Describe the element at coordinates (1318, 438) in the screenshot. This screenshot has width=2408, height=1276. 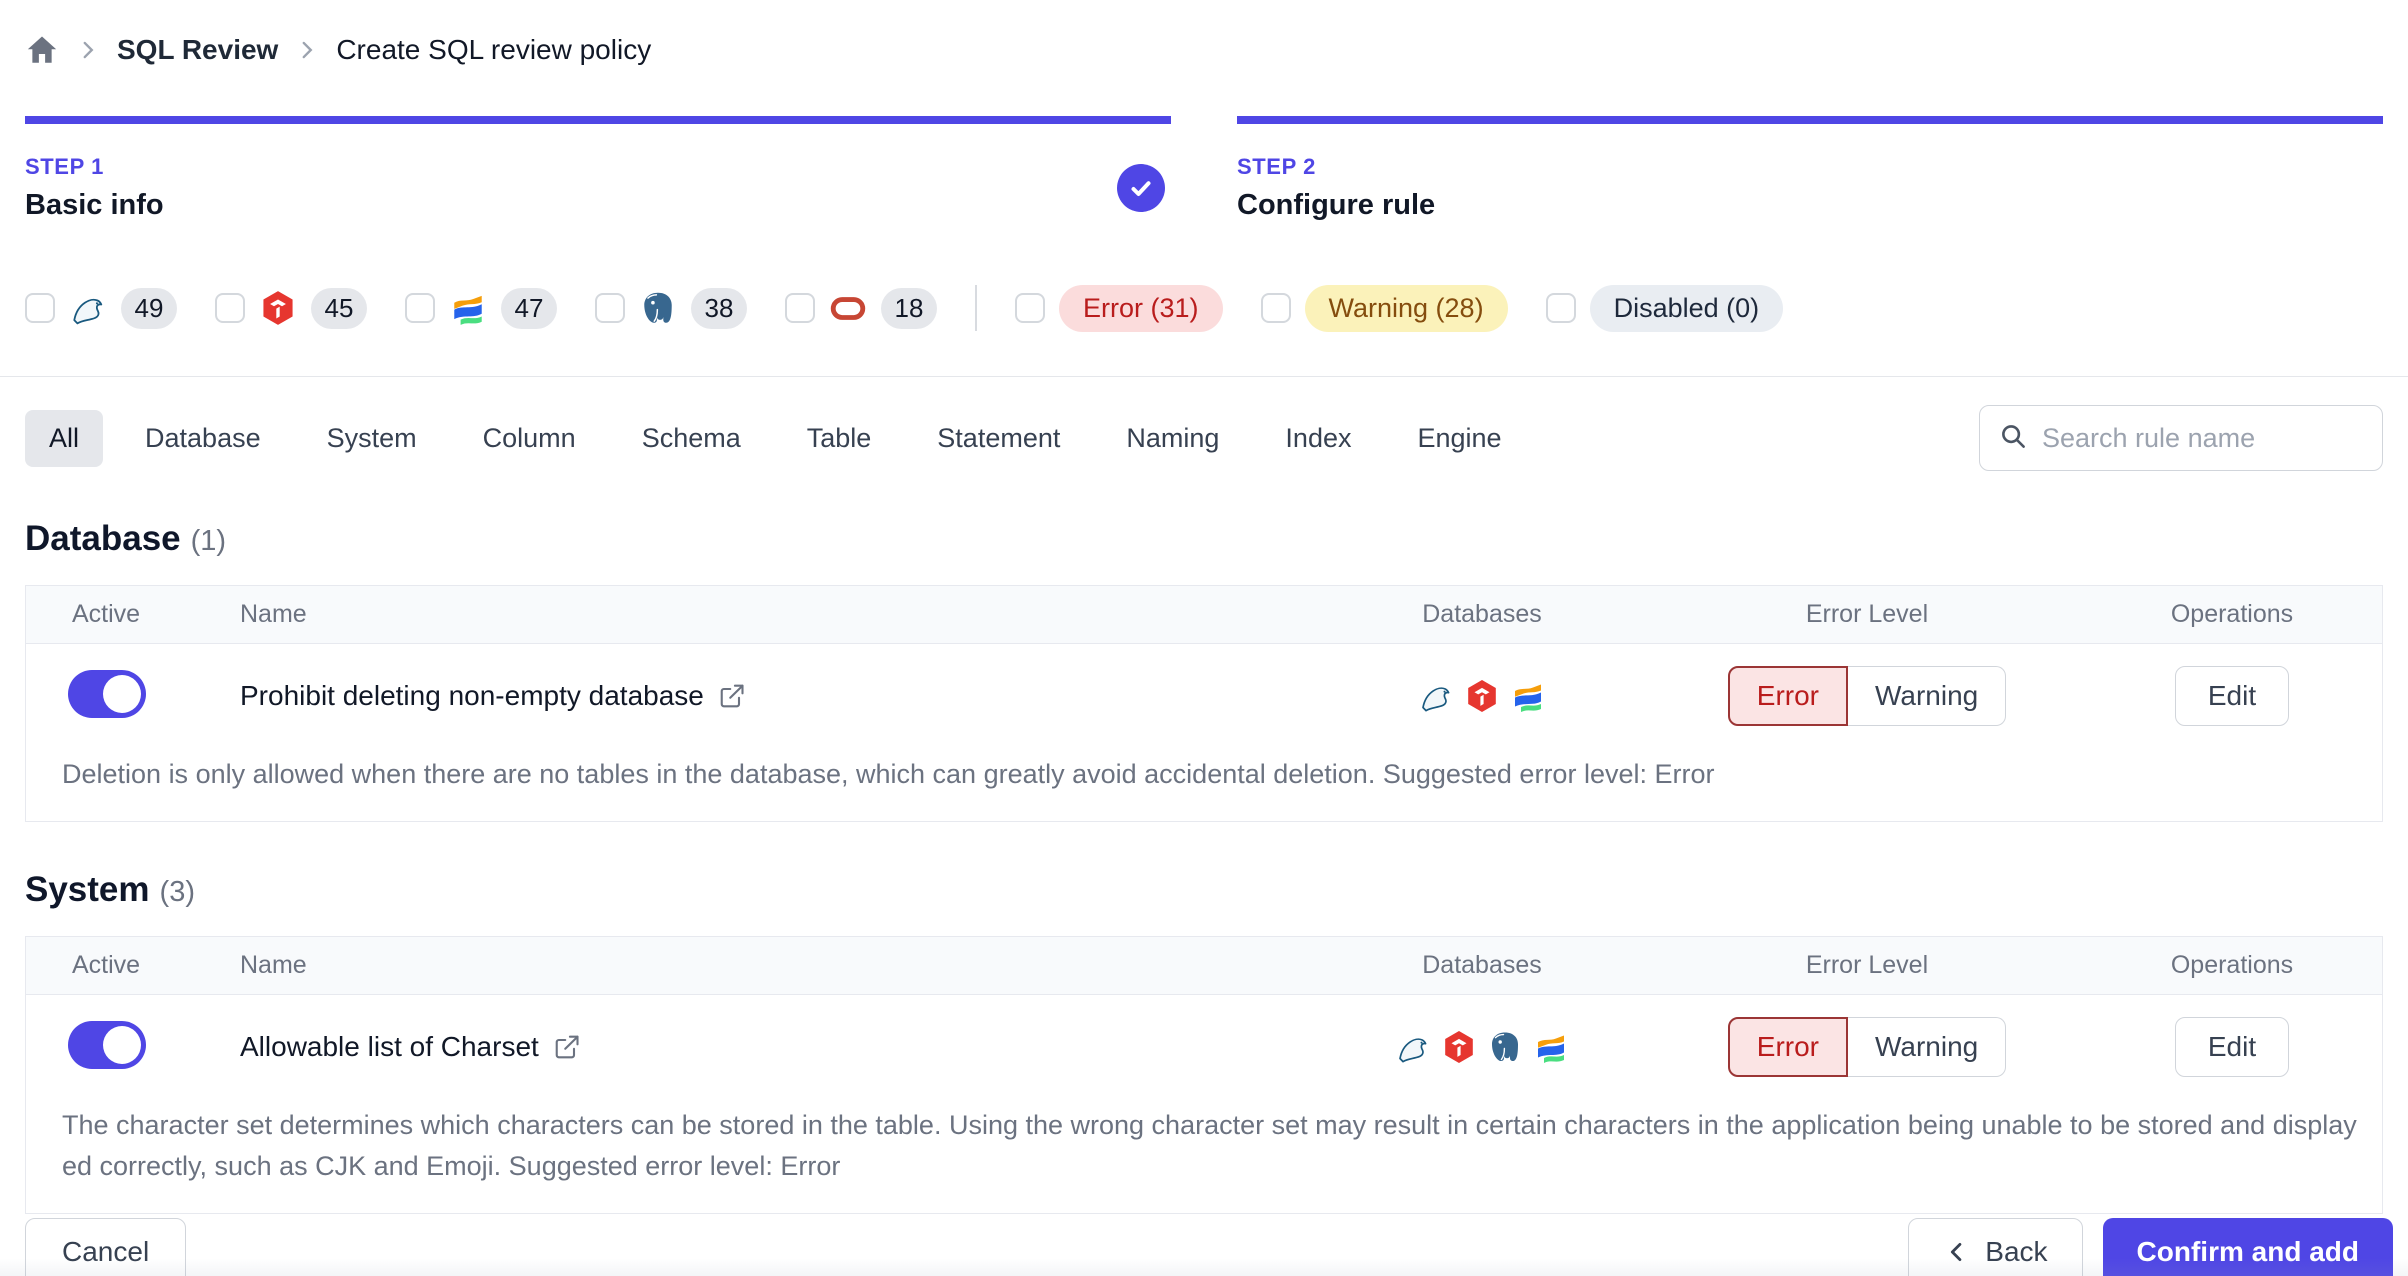
I see `tab-index: Index` at that location.